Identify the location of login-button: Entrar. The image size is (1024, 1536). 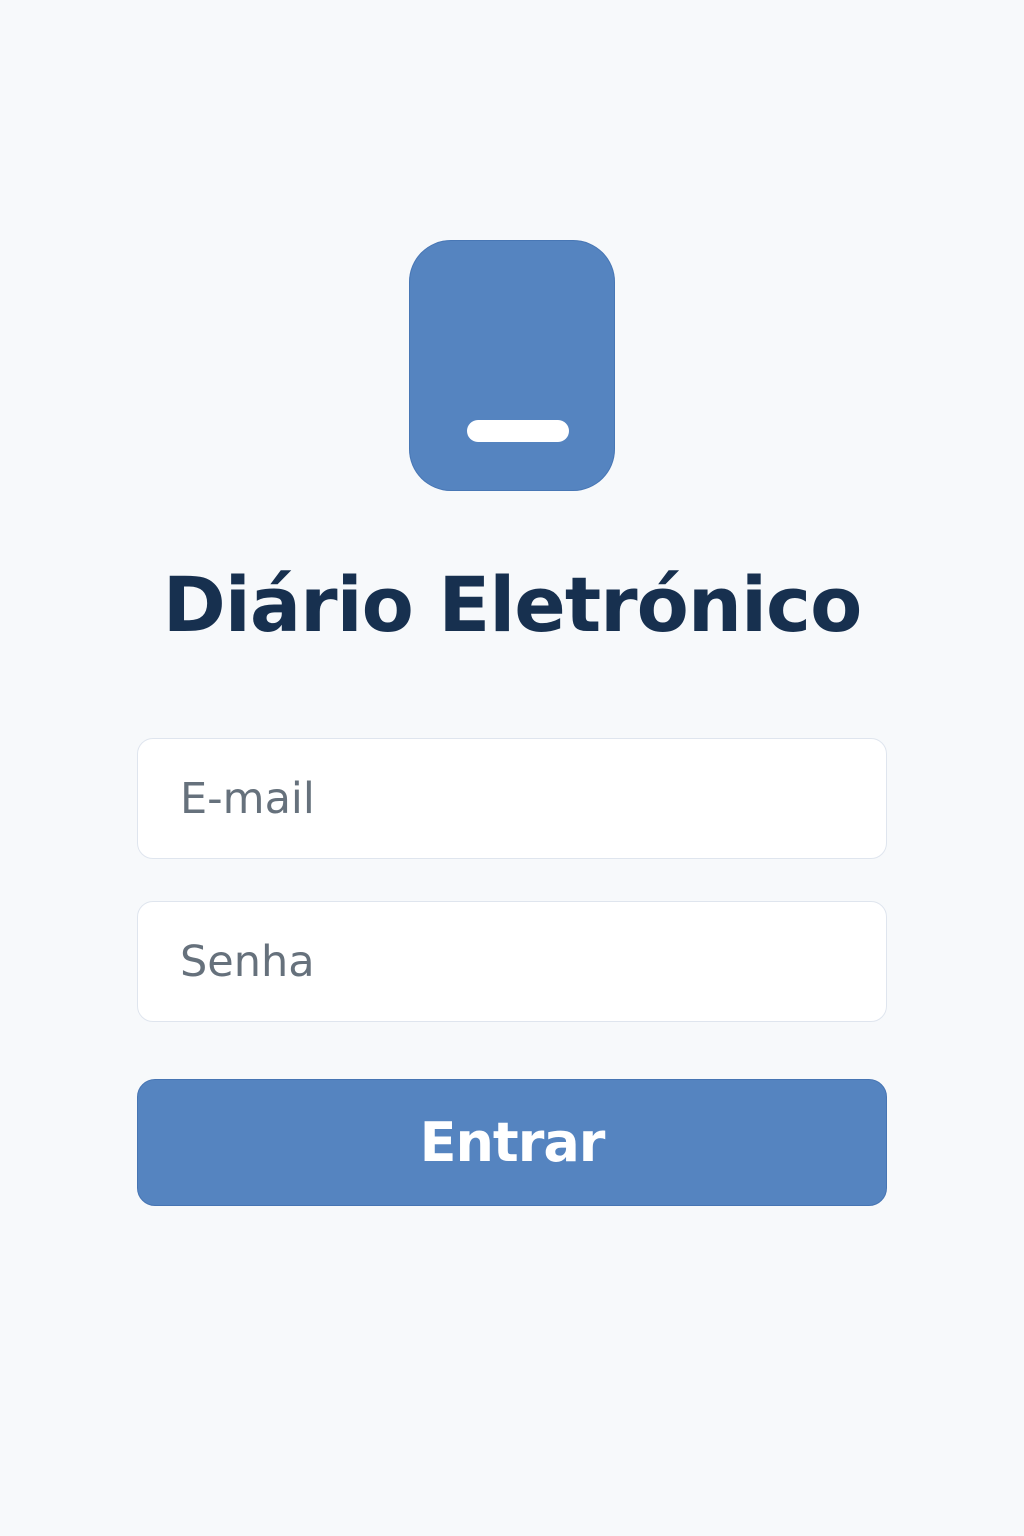
(512, 1142).